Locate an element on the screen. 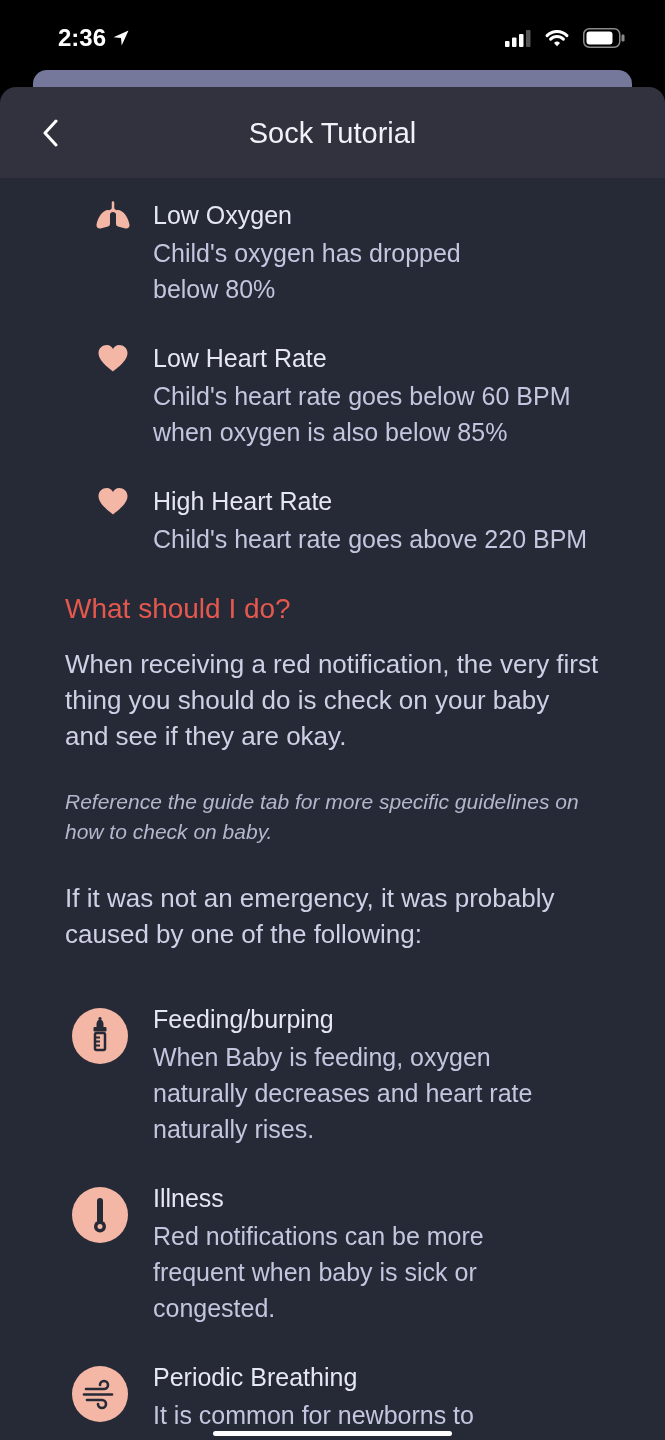 The width and height of the screenshot is (665, 1440). cause-title: Periodic Breathing is located at coordinates (255, 1377).